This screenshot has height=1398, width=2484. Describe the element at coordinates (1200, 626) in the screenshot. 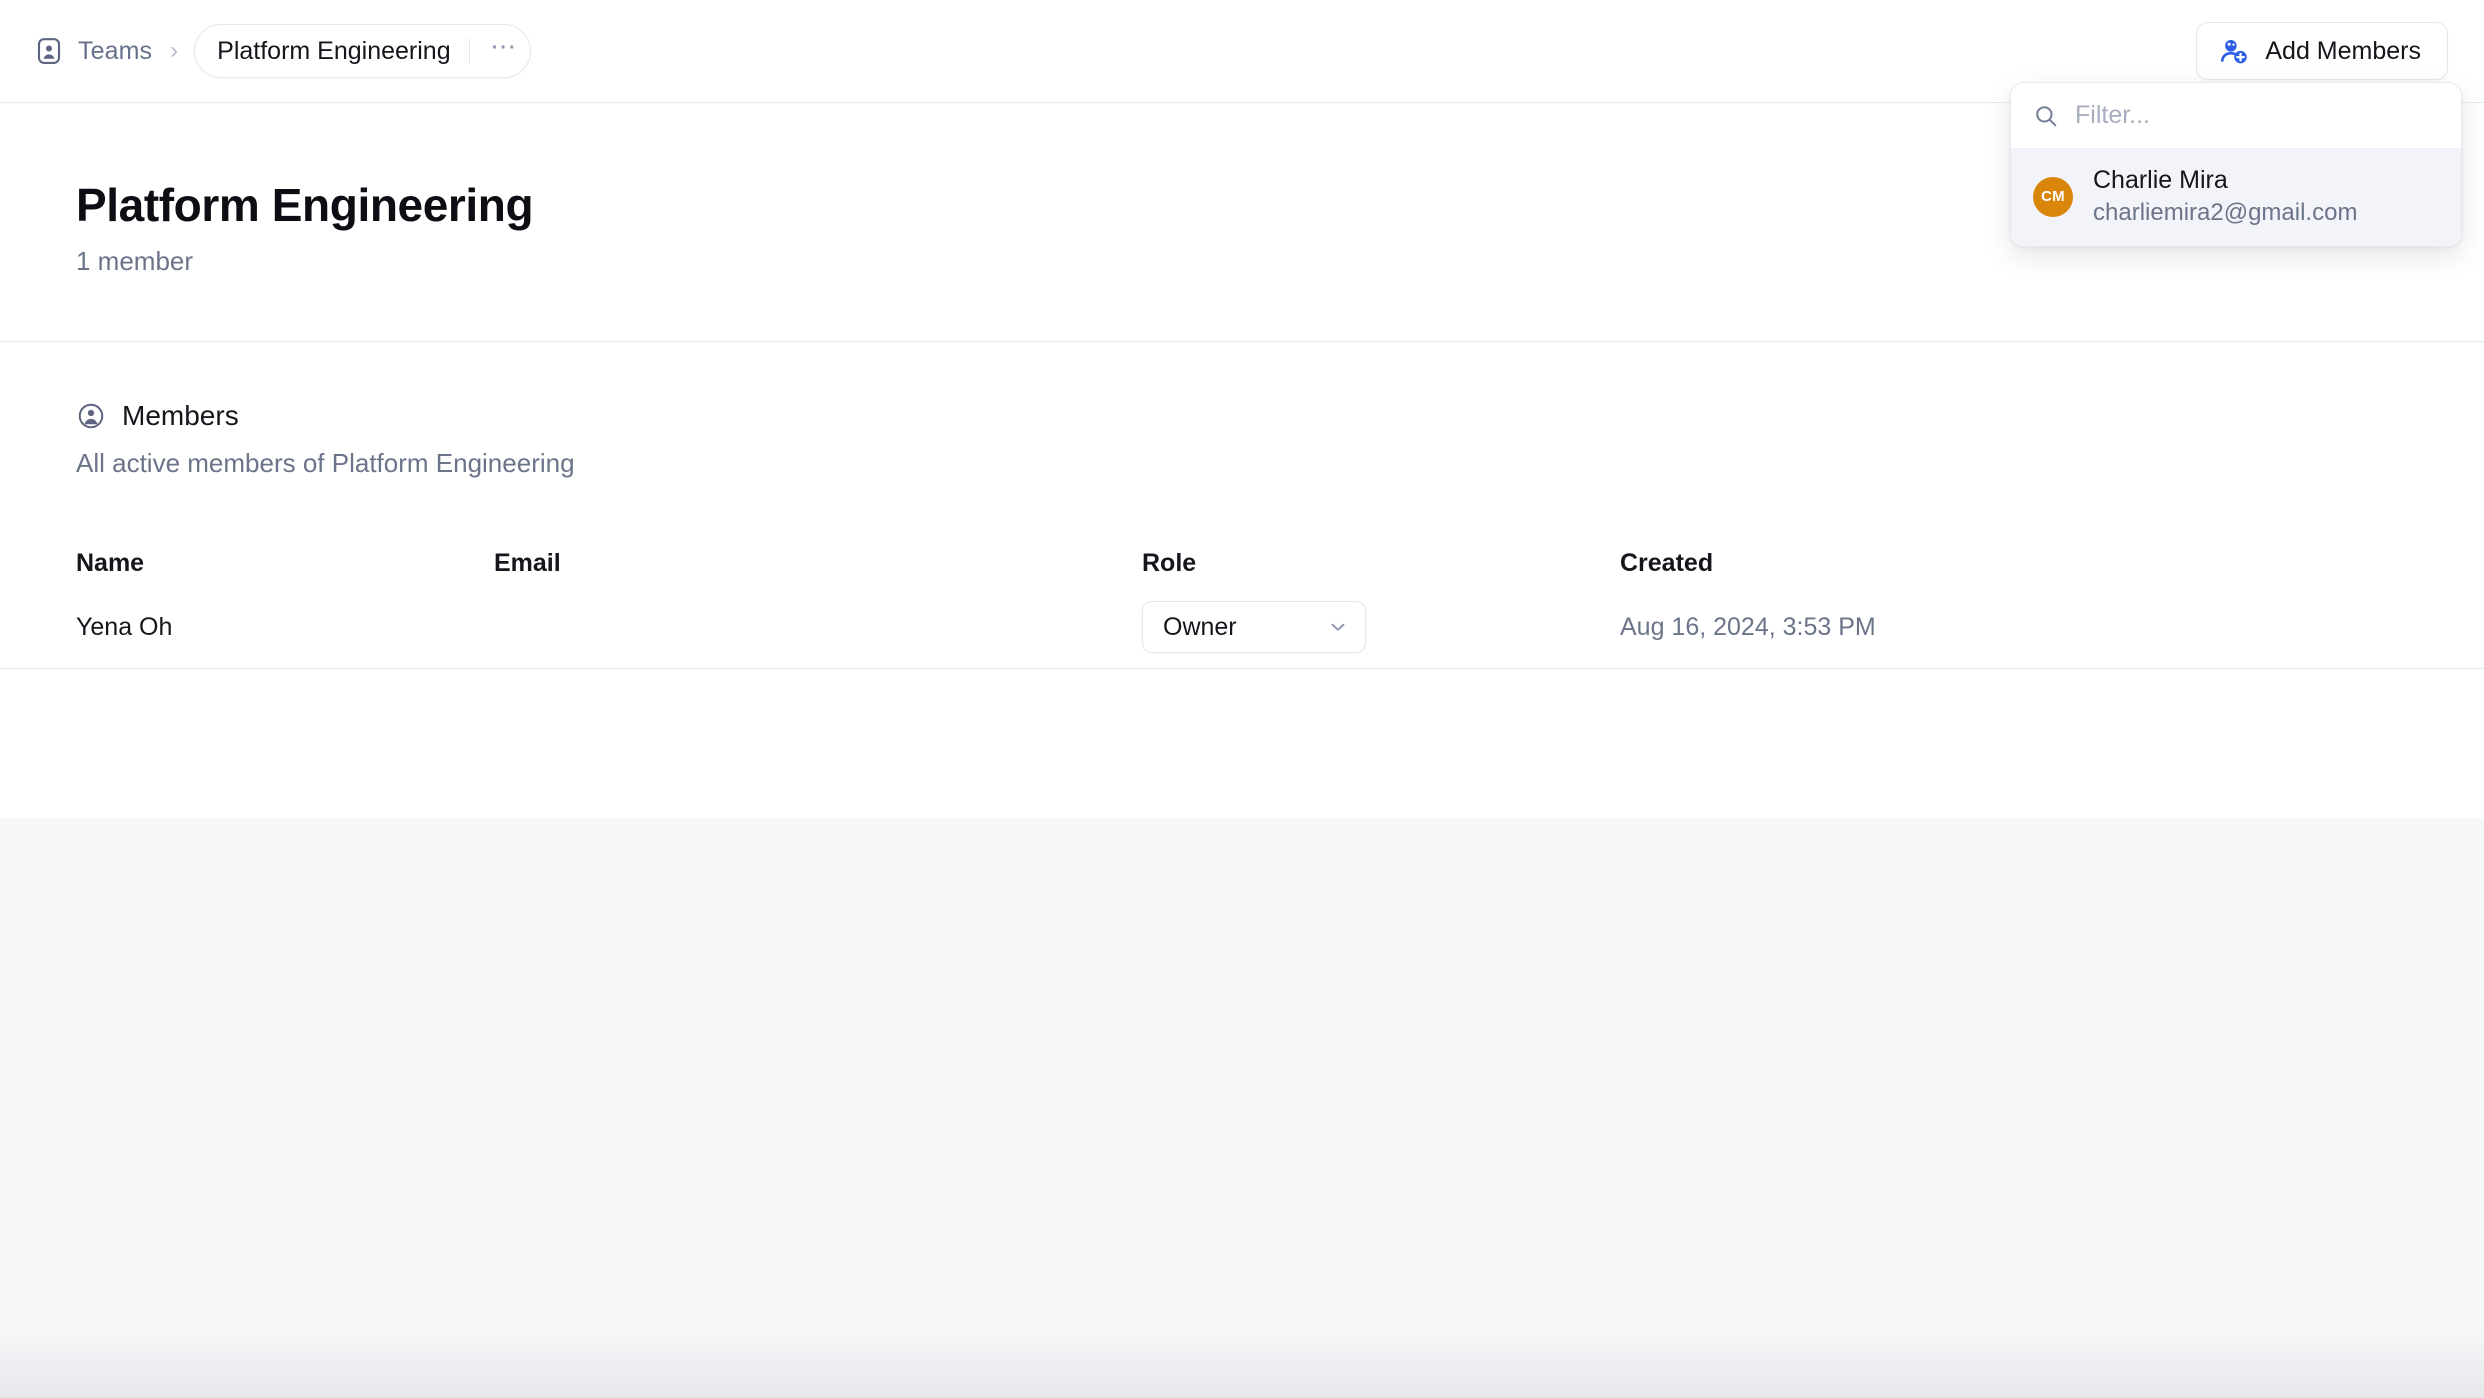

I see `role-select-value: Owner` at that location.